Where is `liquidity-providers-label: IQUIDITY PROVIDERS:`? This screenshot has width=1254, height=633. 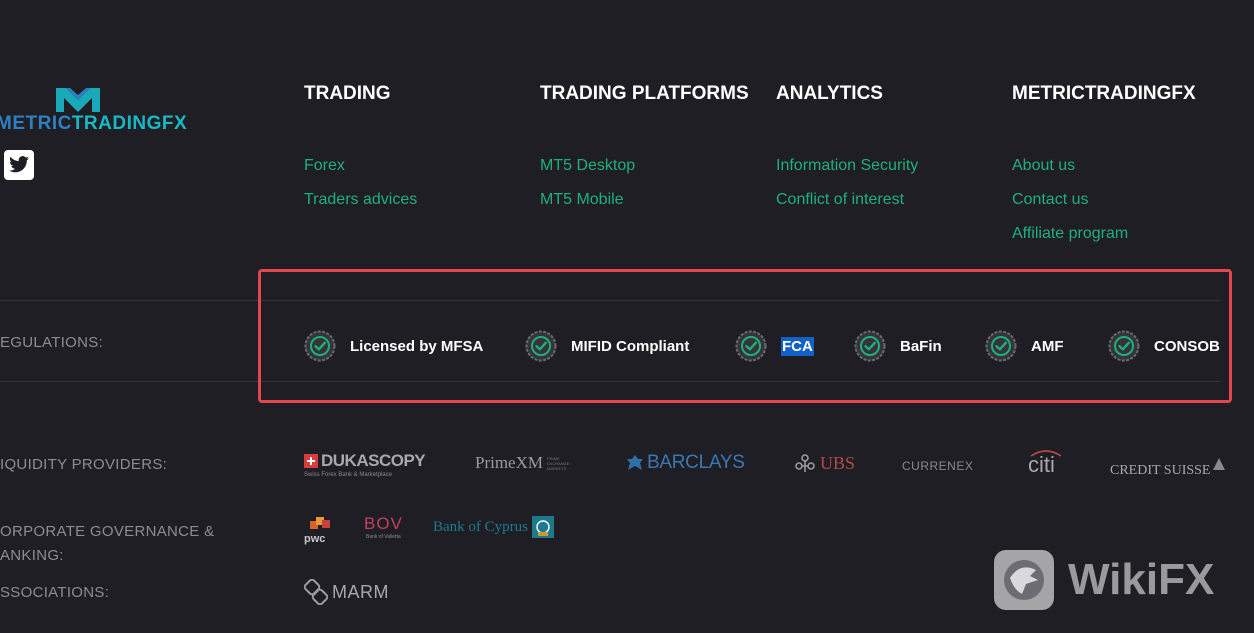
liquidity-providers-label: IQUIDITY PROVIDERS: is located at coordinates (84, 464).